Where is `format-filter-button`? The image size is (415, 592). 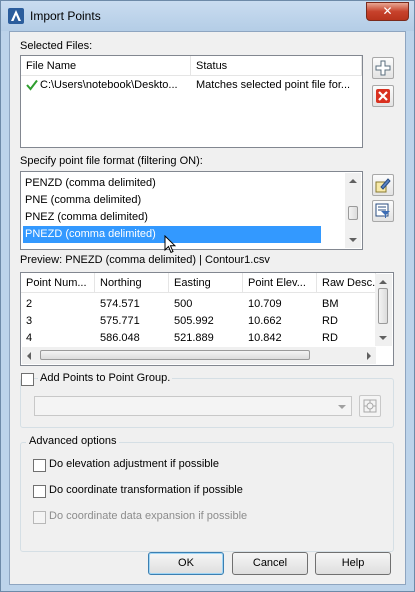 format-filter-button is located at coordinates (383, 211).